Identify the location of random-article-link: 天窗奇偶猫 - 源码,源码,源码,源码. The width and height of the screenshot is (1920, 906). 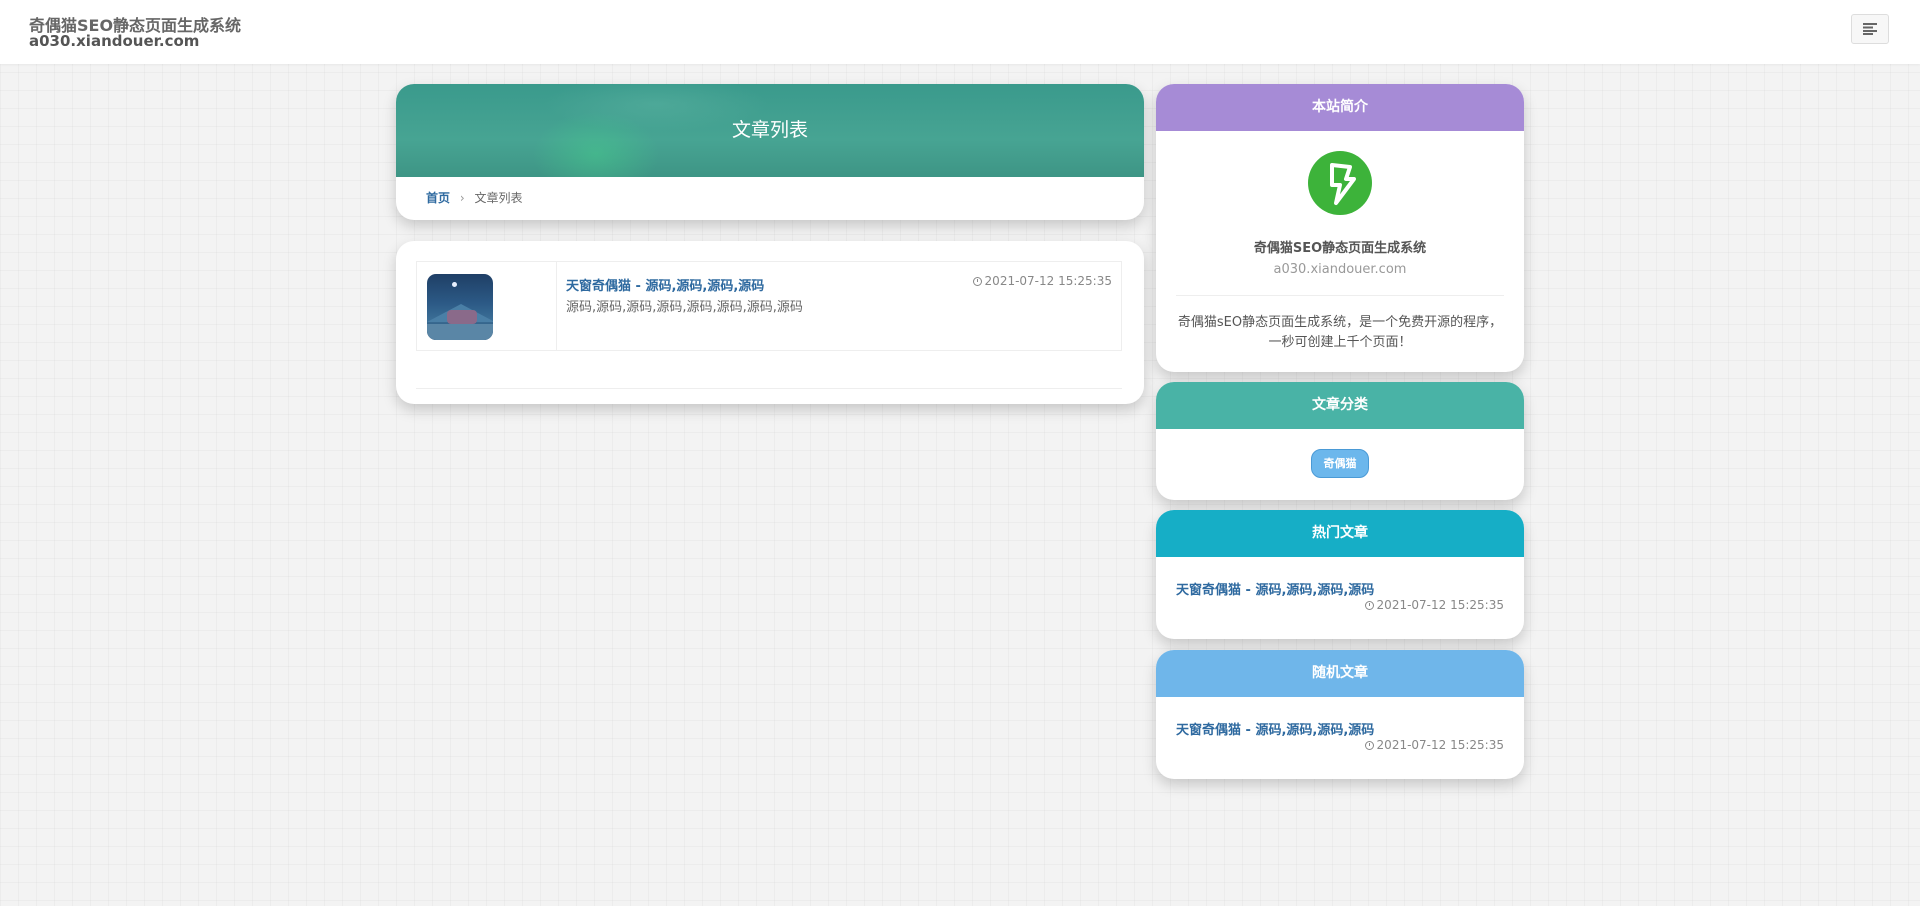
(1275, 728).